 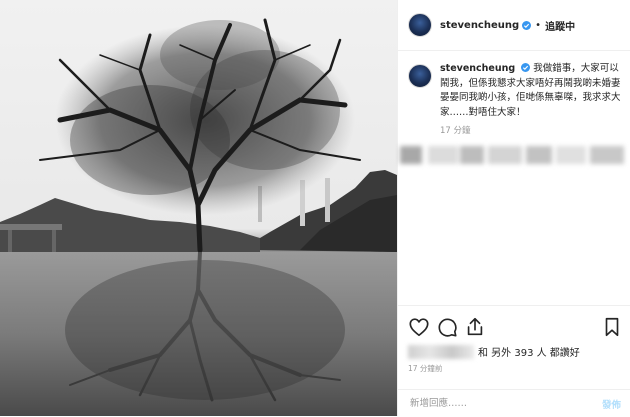 What do you see at coordinates (477, 68) in the screenshot?
I see `caption-username-link: stevencheung` at bounding box center [477, 68].